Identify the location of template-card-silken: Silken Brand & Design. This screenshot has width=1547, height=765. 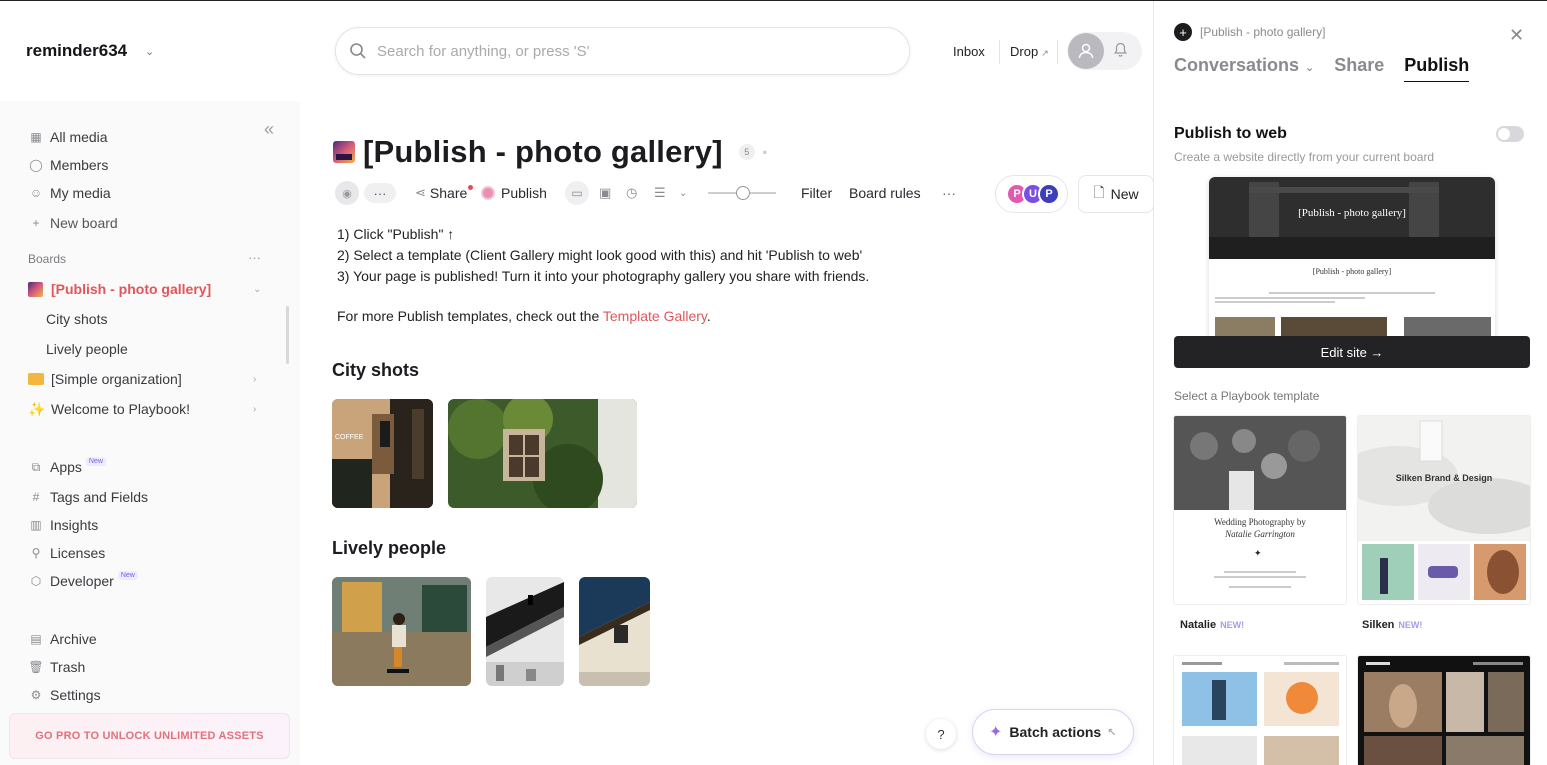
(1444, 510).